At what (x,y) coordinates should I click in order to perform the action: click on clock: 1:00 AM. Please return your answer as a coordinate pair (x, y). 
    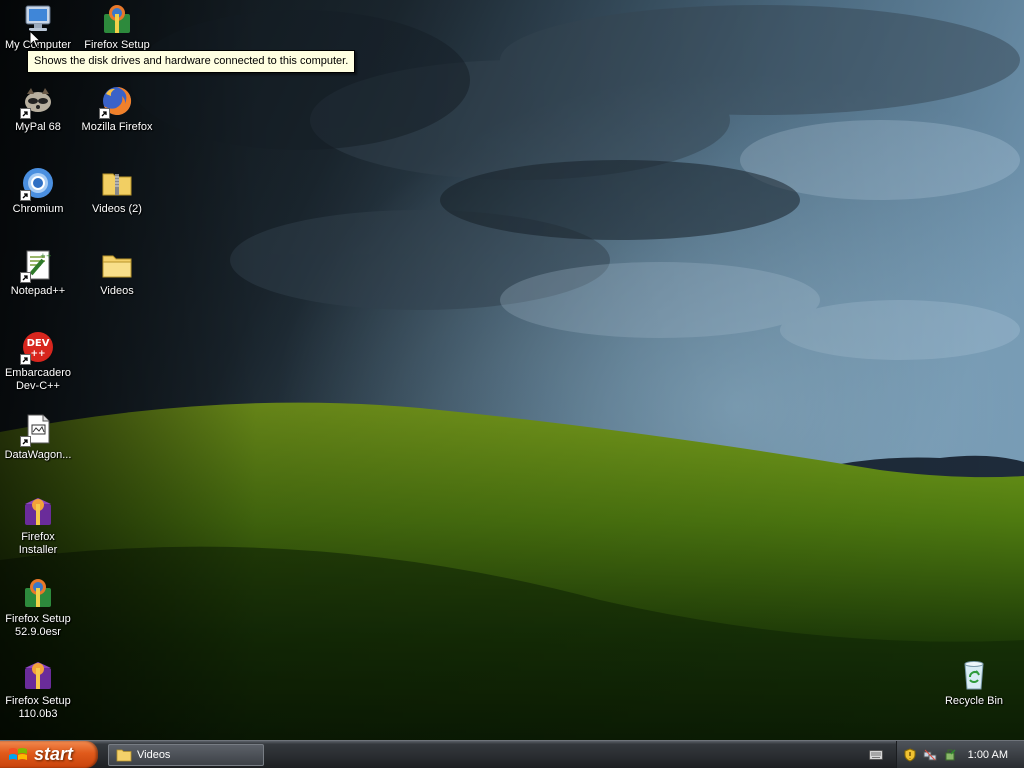
    Looking at the image, I should click on (988, 755).